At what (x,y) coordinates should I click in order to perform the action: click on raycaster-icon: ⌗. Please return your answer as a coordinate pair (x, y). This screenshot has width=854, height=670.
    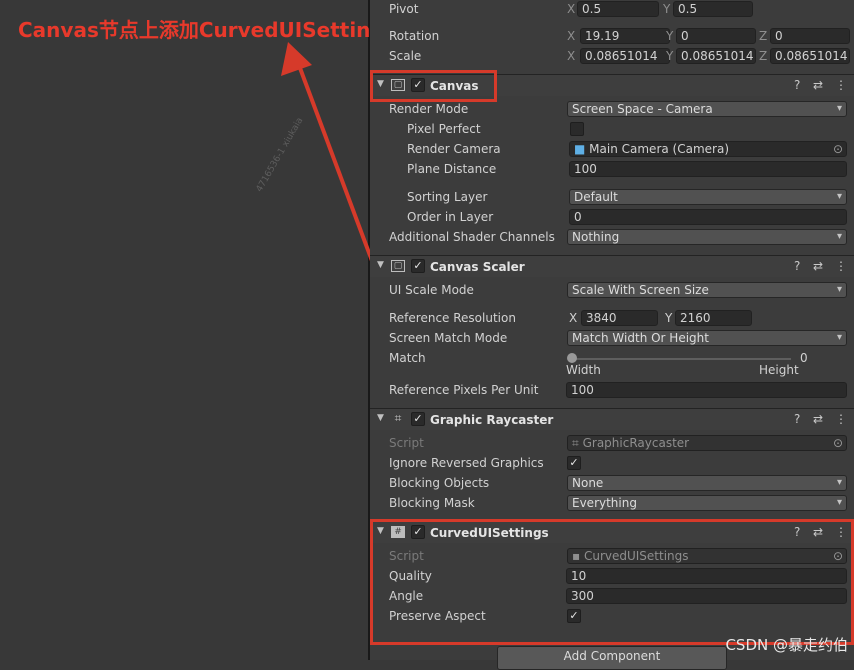
    Looking at the image, I should click on (398, 418).